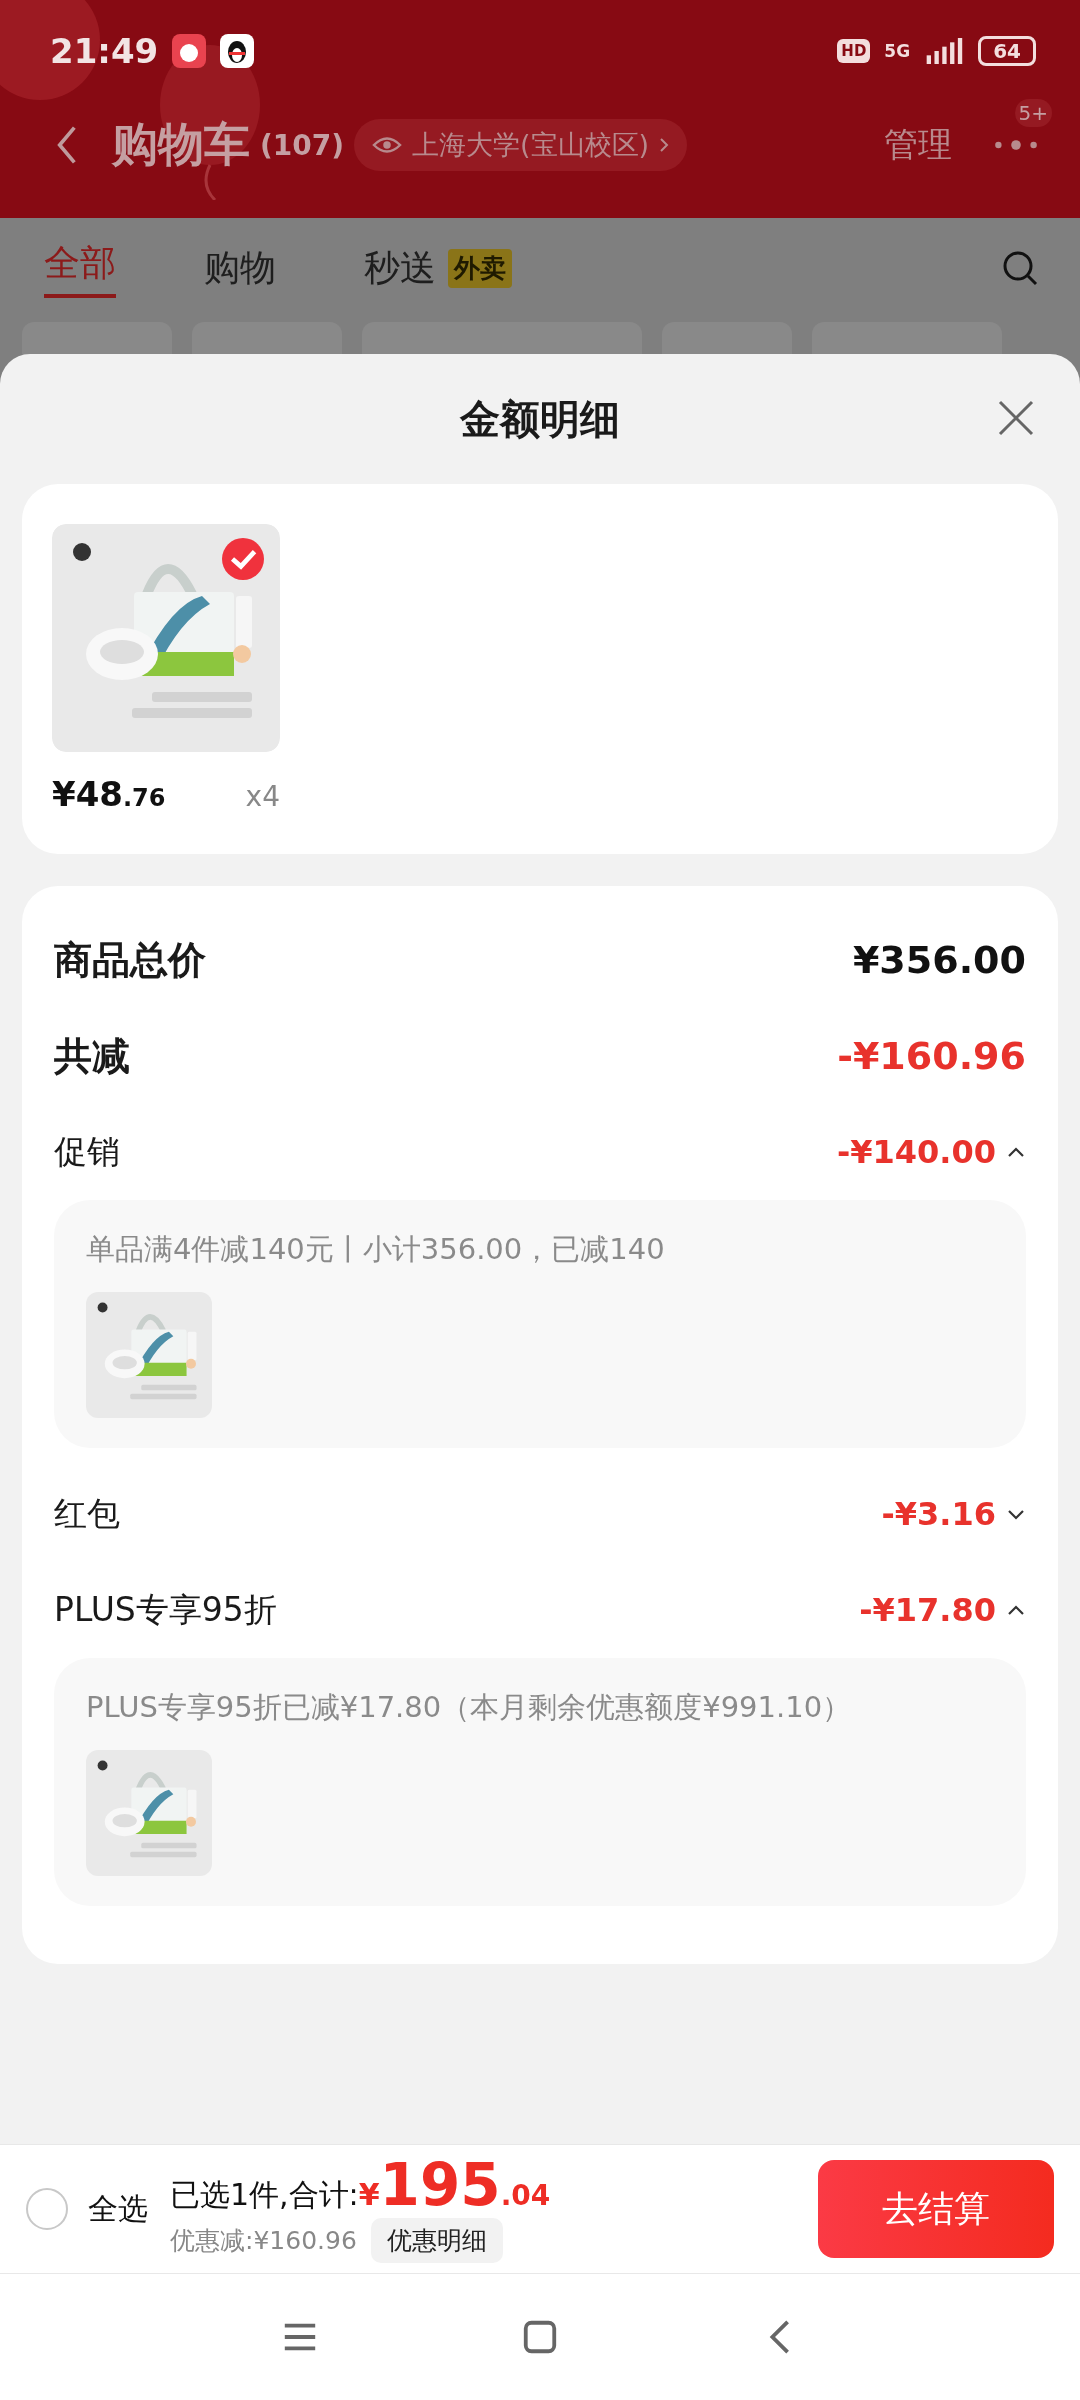 Image resolution: width=1080 pixels, height=2400 pixels. I want to click on amount-value: -¥3.16, so click(938, 1514).